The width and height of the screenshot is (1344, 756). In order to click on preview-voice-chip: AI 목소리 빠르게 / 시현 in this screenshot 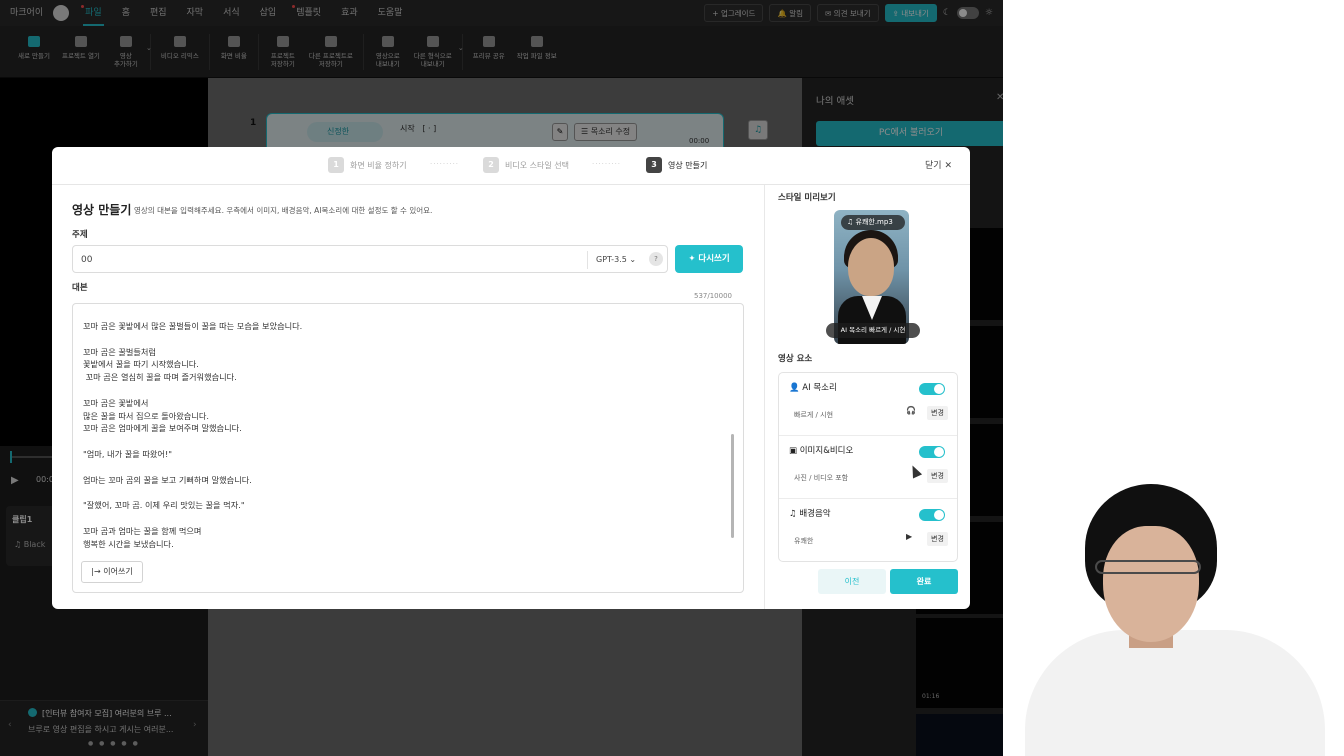, I will do `click(873, 330)`.